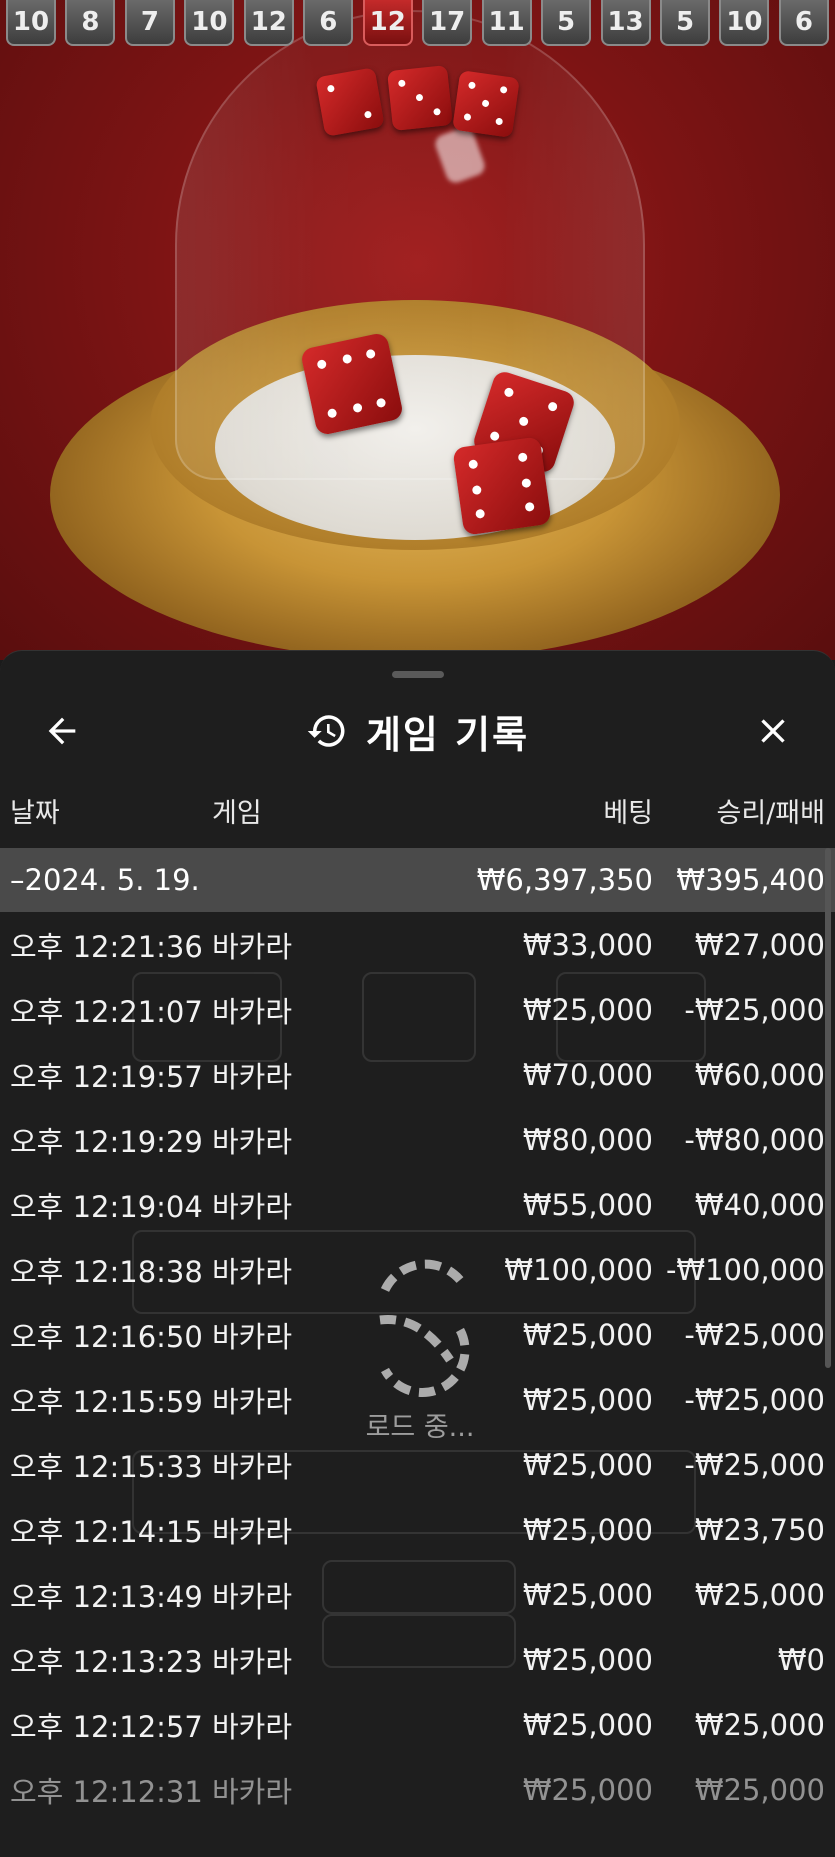 This screenshot has width=835, height=1857. I want to click on table-row: 오후 12:13:23 바카라 ₩25,000 ₩0, so click(417, 1659).